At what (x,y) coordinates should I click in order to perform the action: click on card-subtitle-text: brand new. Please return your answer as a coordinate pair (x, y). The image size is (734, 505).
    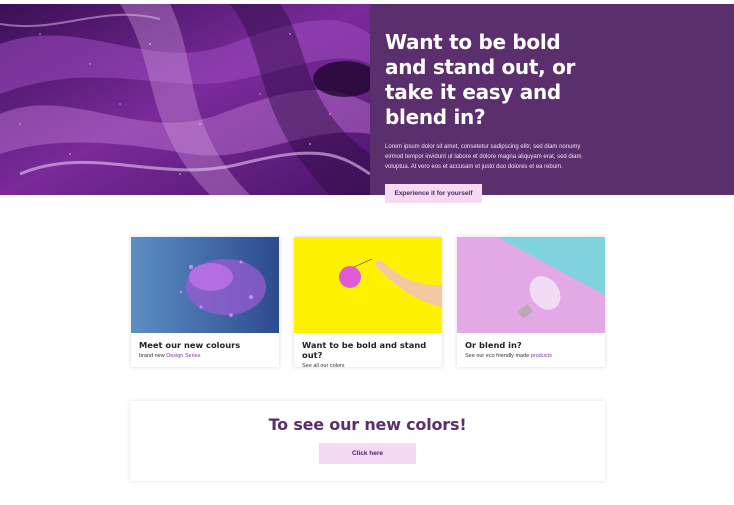
    Looking at the image, I should click on (153, 356).